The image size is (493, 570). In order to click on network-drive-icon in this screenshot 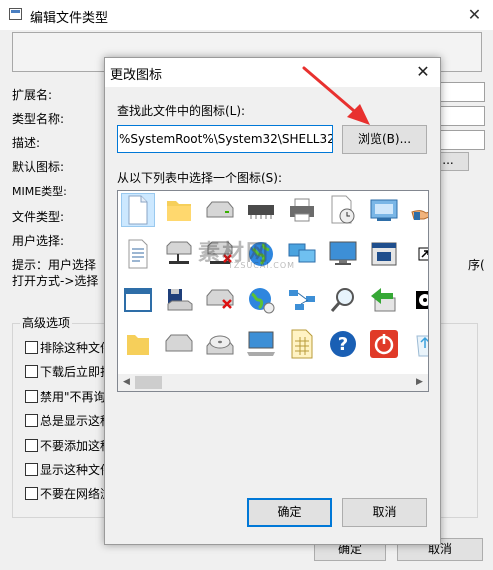, I will do `click(179, 254)`.